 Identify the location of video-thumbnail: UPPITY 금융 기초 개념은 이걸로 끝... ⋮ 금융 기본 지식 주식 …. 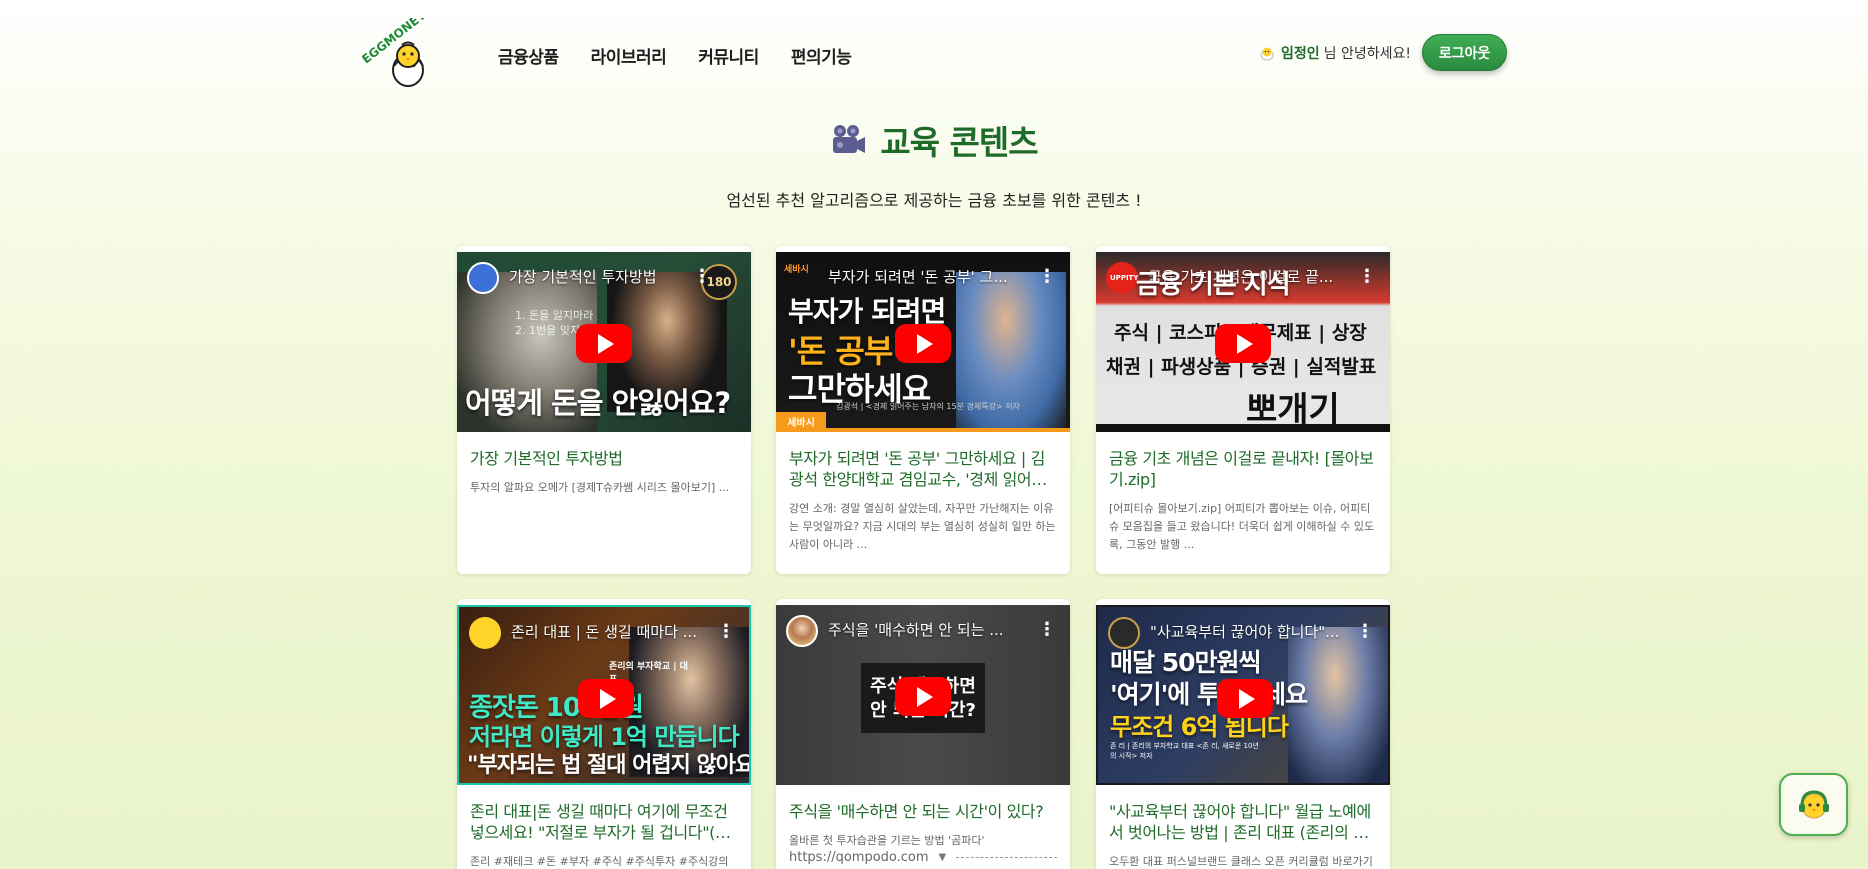
(1243, 342).